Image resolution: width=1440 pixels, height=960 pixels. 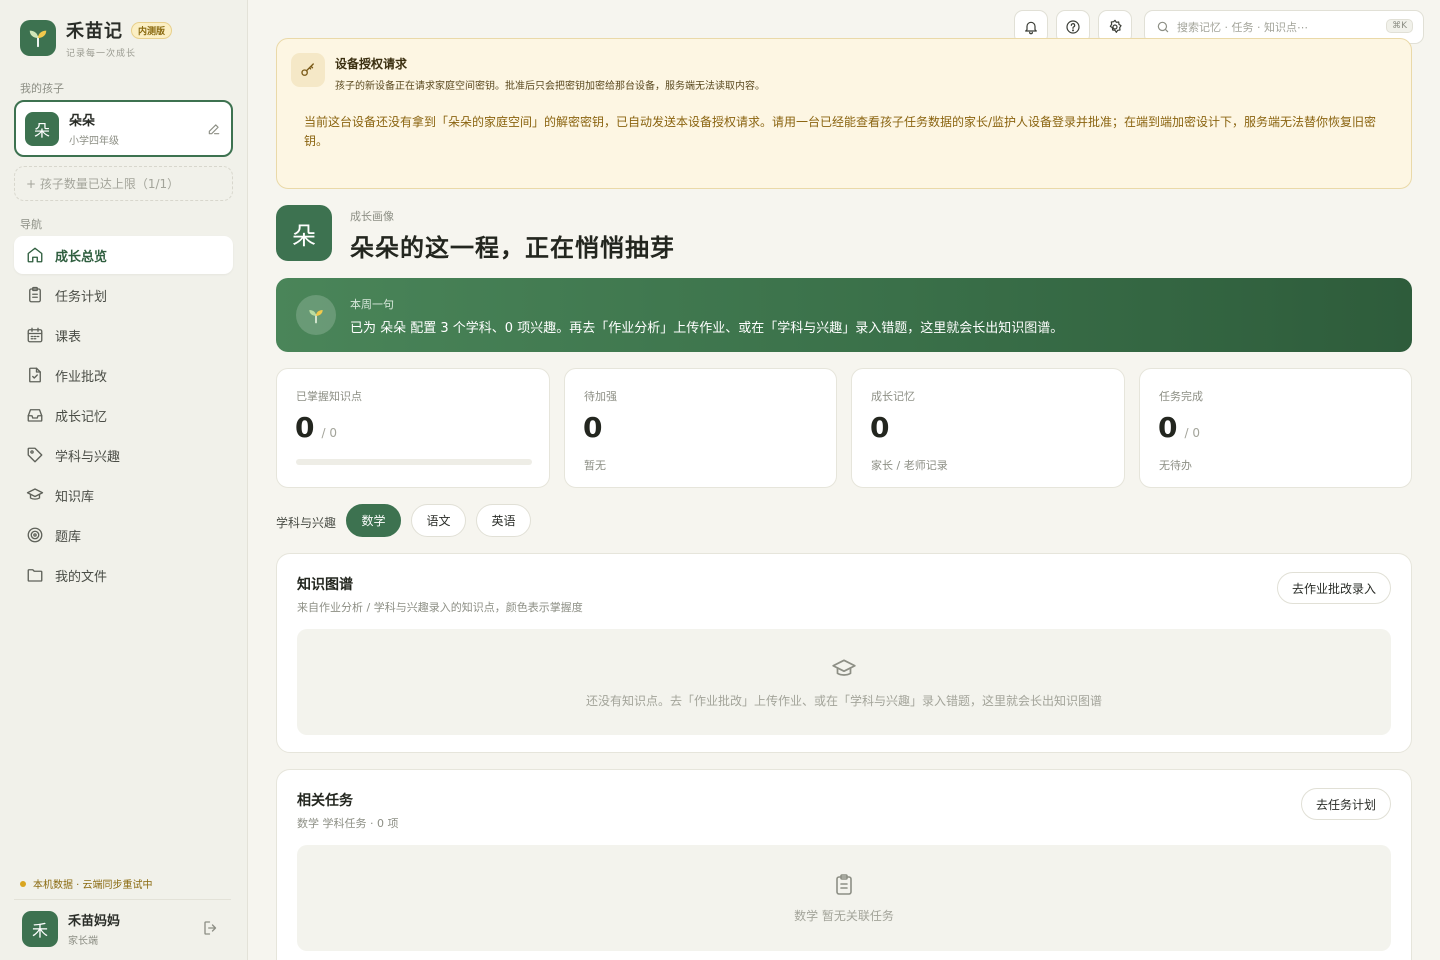 What do you see at coordinates (348, 823) in the screenshot?
I see `panel-subtitle: 数学 学科任务 · 0 项` at bounding box center [348, 823].